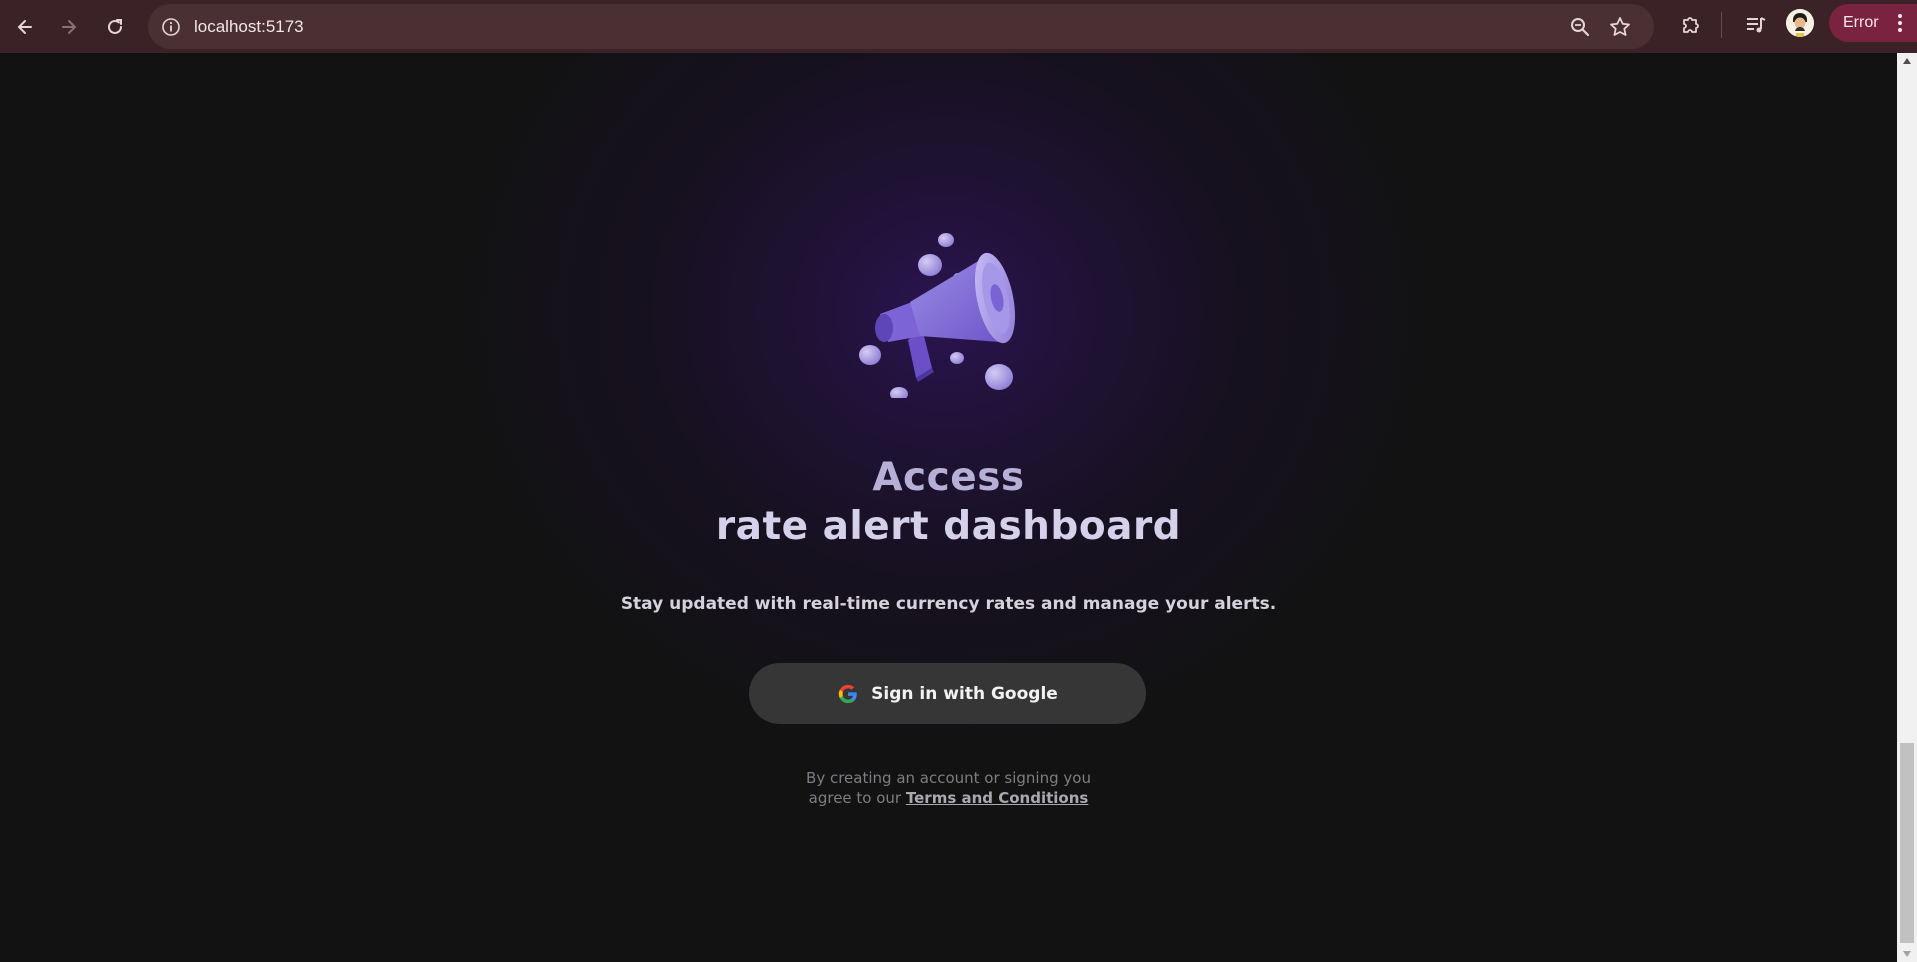  Describe the element at coordinates (855, 798) in the screenshot. I see `legal-line-2-prefix: agree to our` at that location.